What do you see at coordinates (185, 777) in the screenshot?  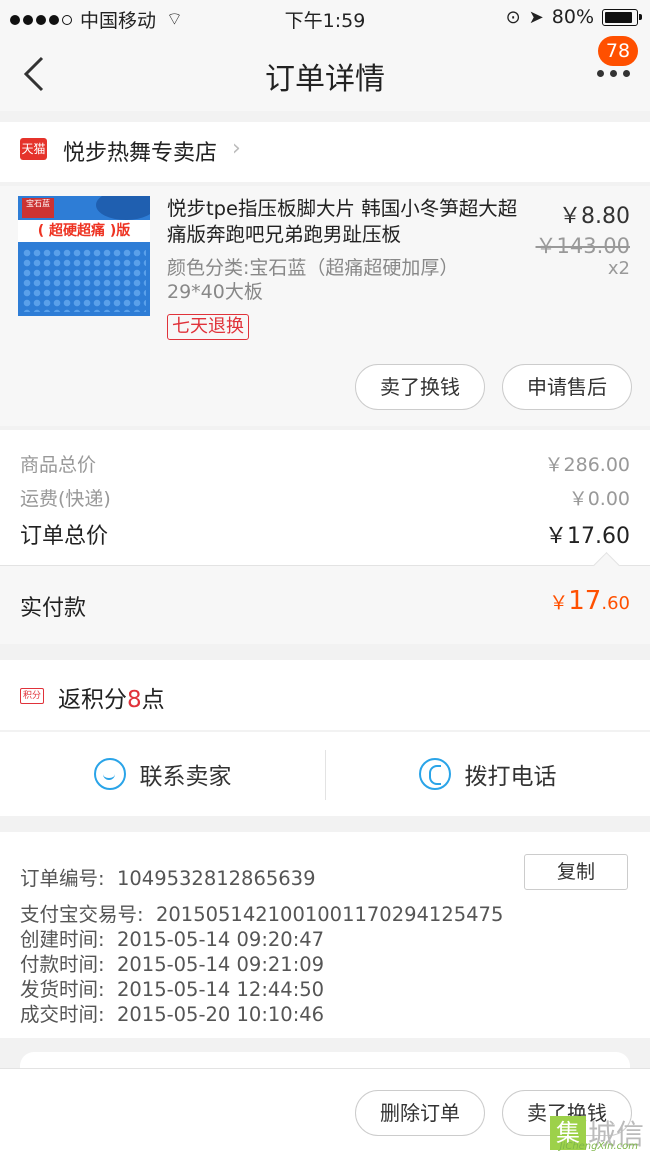 I see `contact-seller-label: 联系卖家` at bounding box center [185, 777].